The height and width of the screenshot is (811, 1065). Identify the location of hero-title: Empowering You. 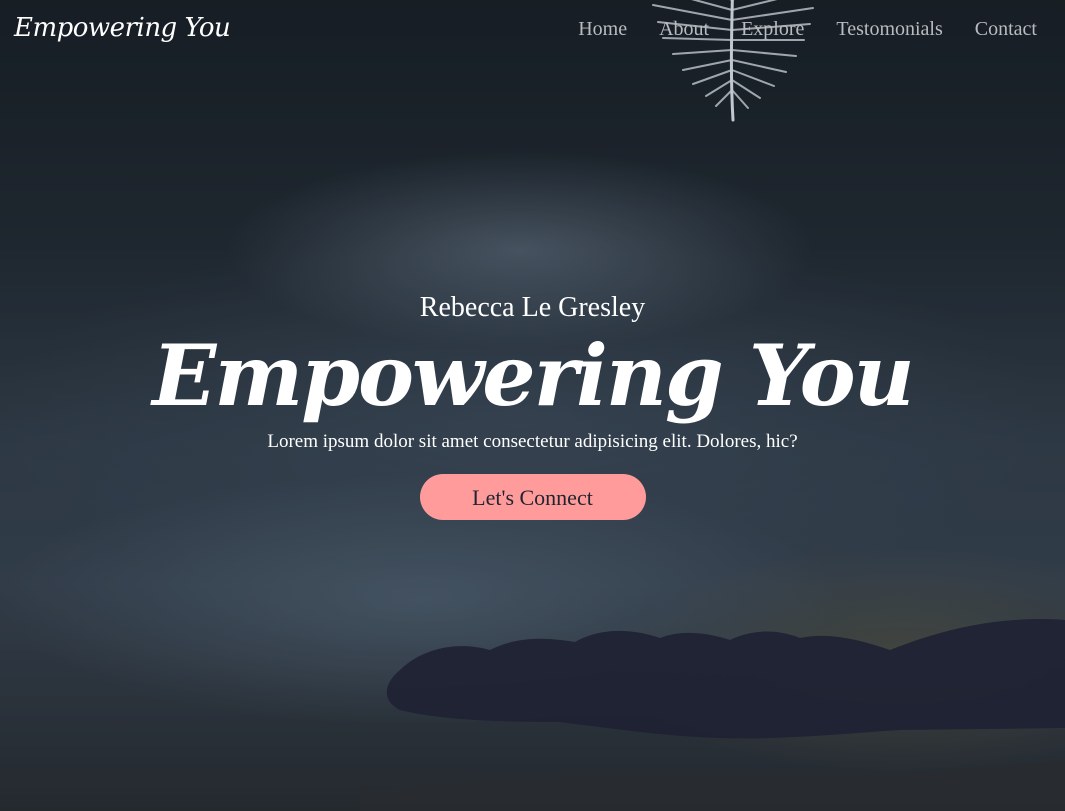
(533, 375).